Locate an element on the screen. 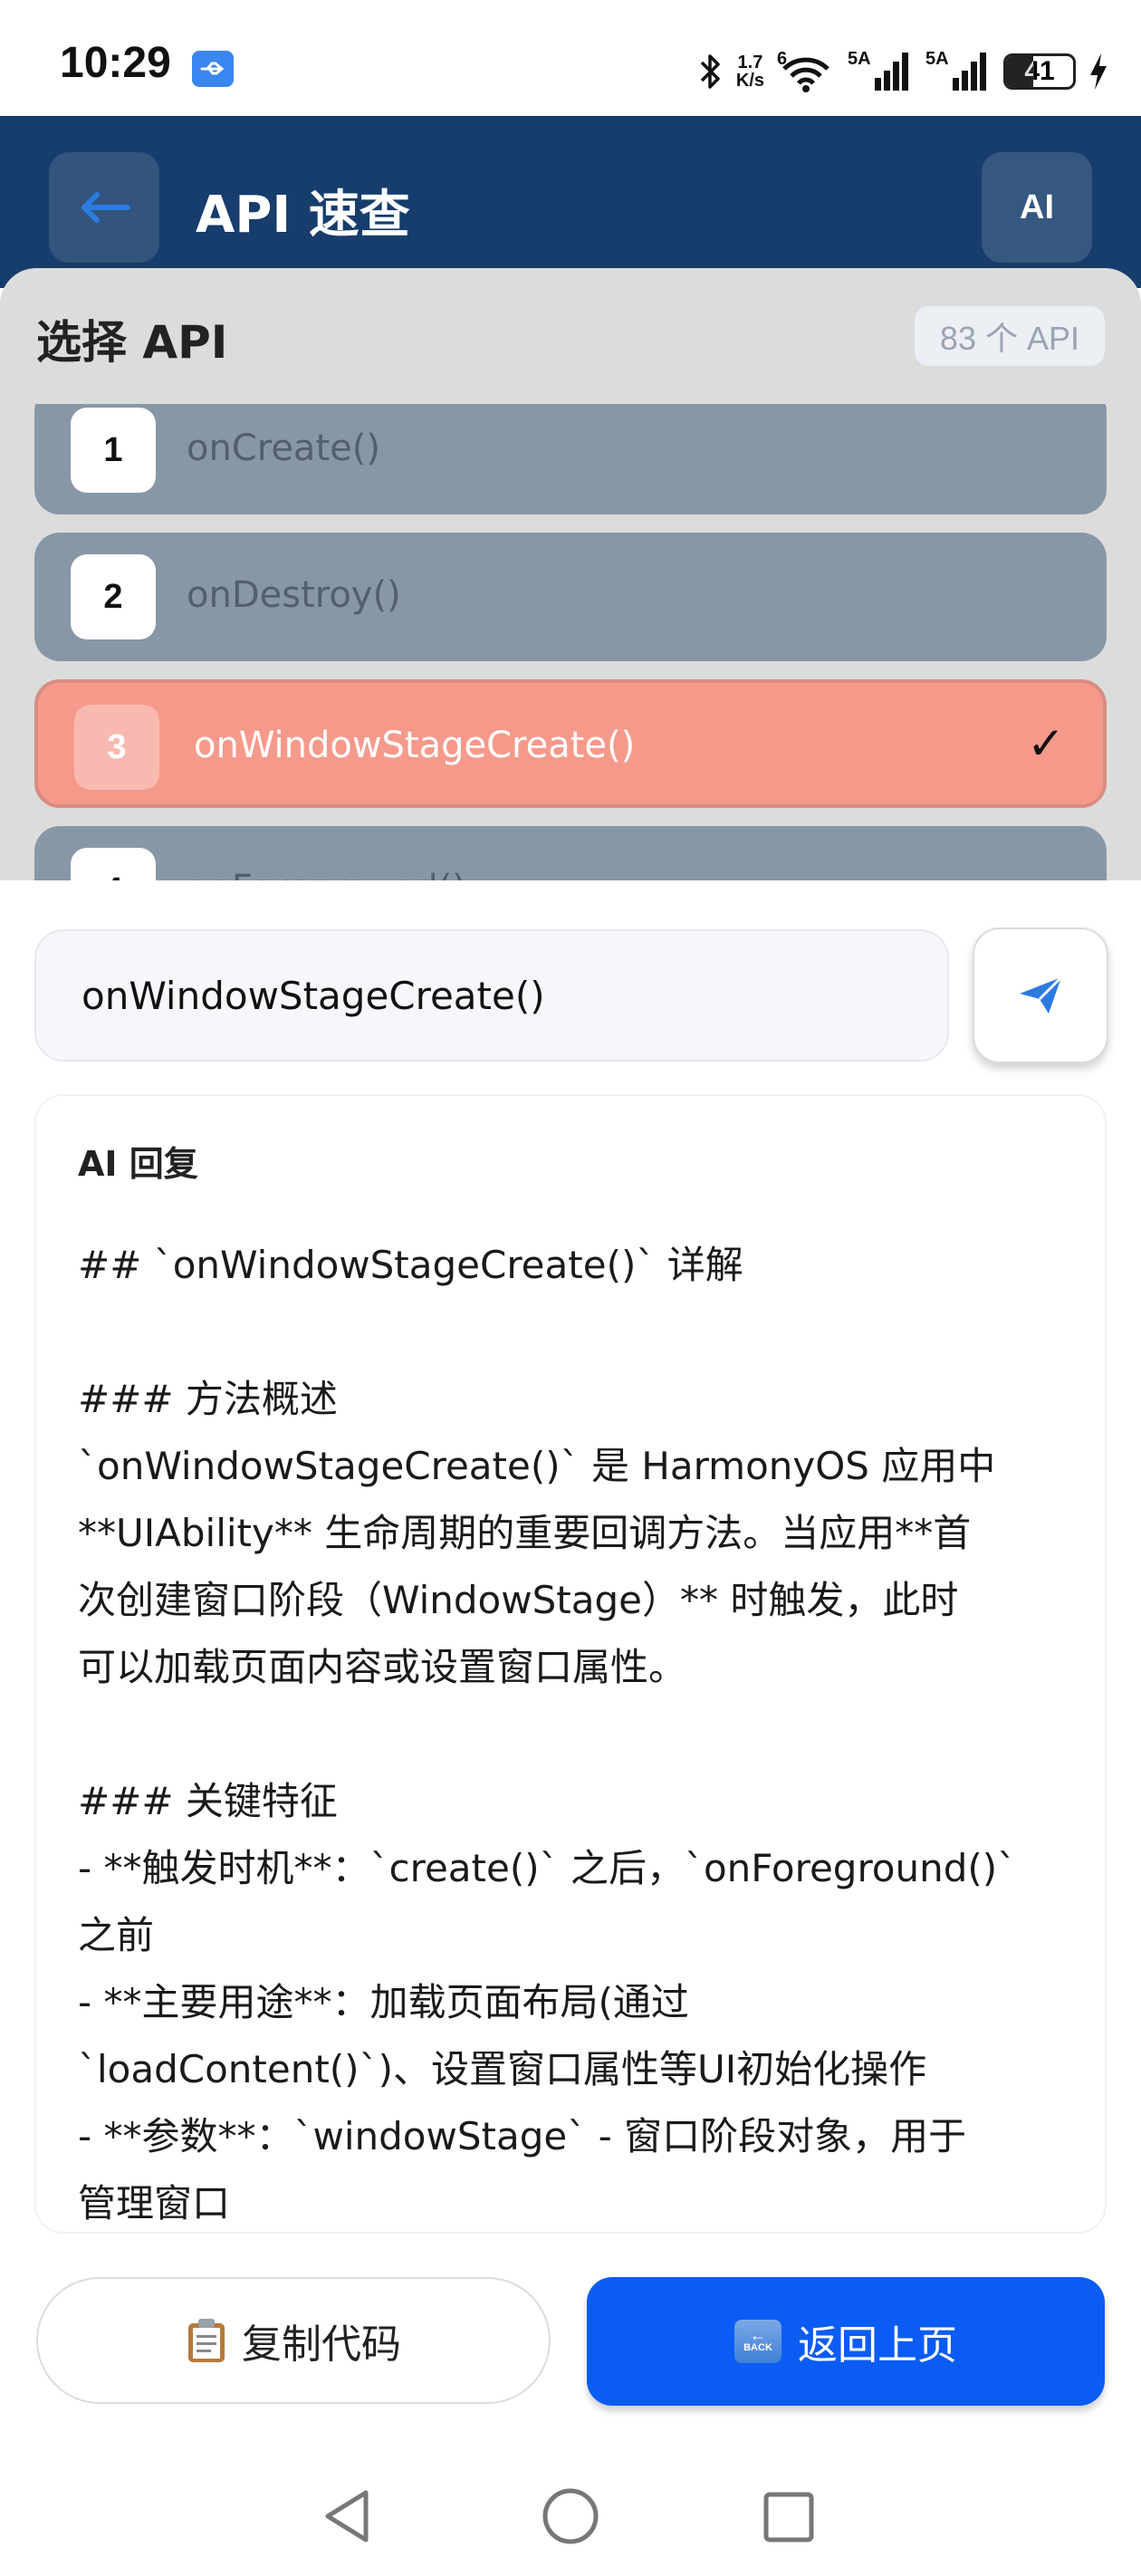  reply-line: 之前 is located at coordinates (117, 1935).